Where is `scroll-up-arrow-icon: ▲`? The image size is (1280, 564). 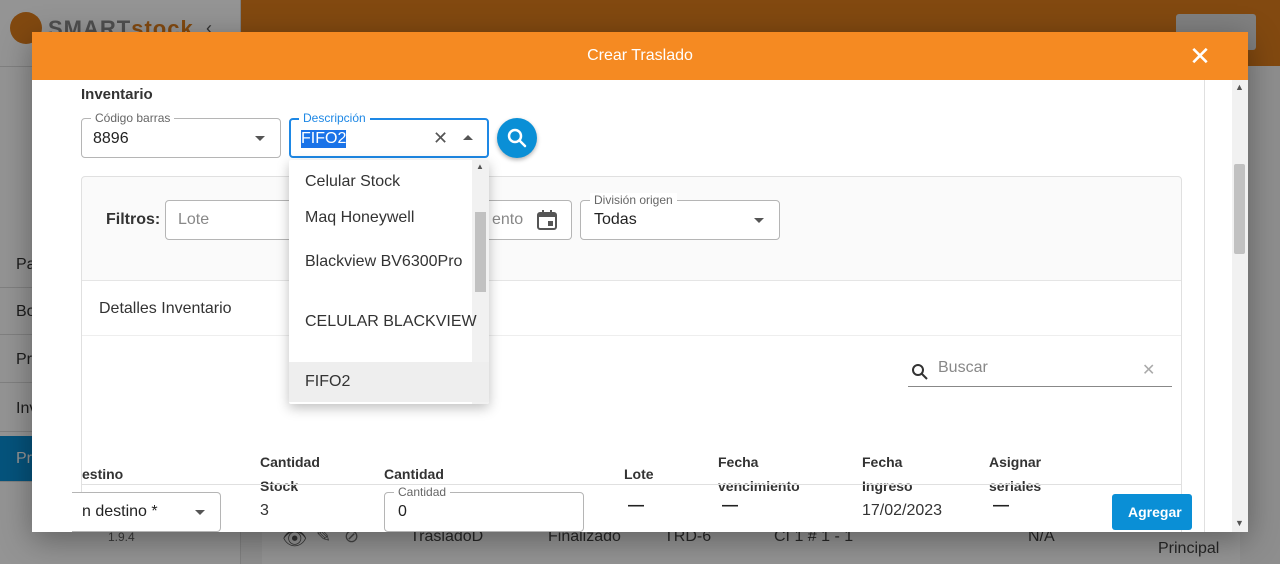
scroll-up-arrow-icon: ▲ is located at coordinates (1239, 87).